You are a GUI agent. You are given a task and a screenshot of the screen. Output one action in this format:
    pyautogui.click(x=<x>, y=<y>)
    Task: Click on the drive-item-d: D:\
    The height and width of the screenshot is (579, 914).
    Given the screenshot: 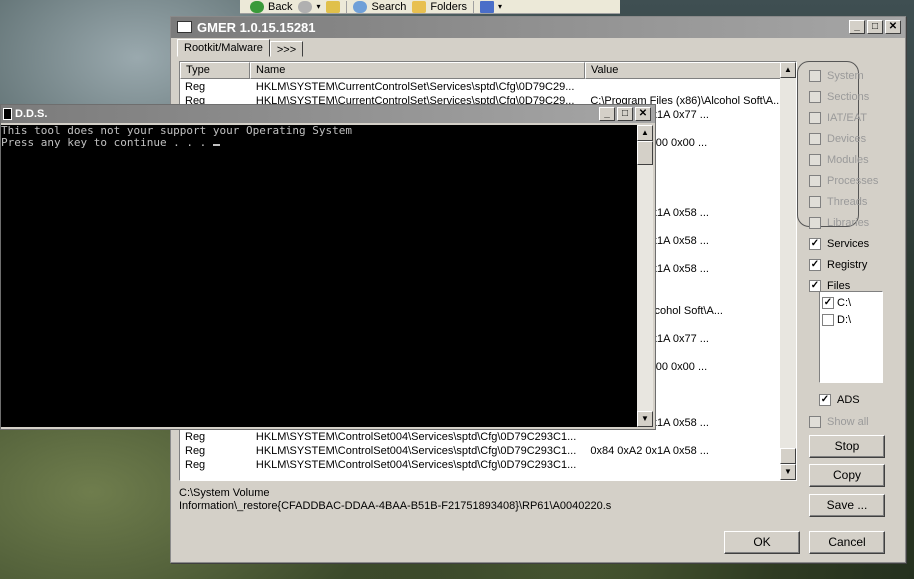 What is the action you would take?
    pyautogui.click(x=851, y=319)
    